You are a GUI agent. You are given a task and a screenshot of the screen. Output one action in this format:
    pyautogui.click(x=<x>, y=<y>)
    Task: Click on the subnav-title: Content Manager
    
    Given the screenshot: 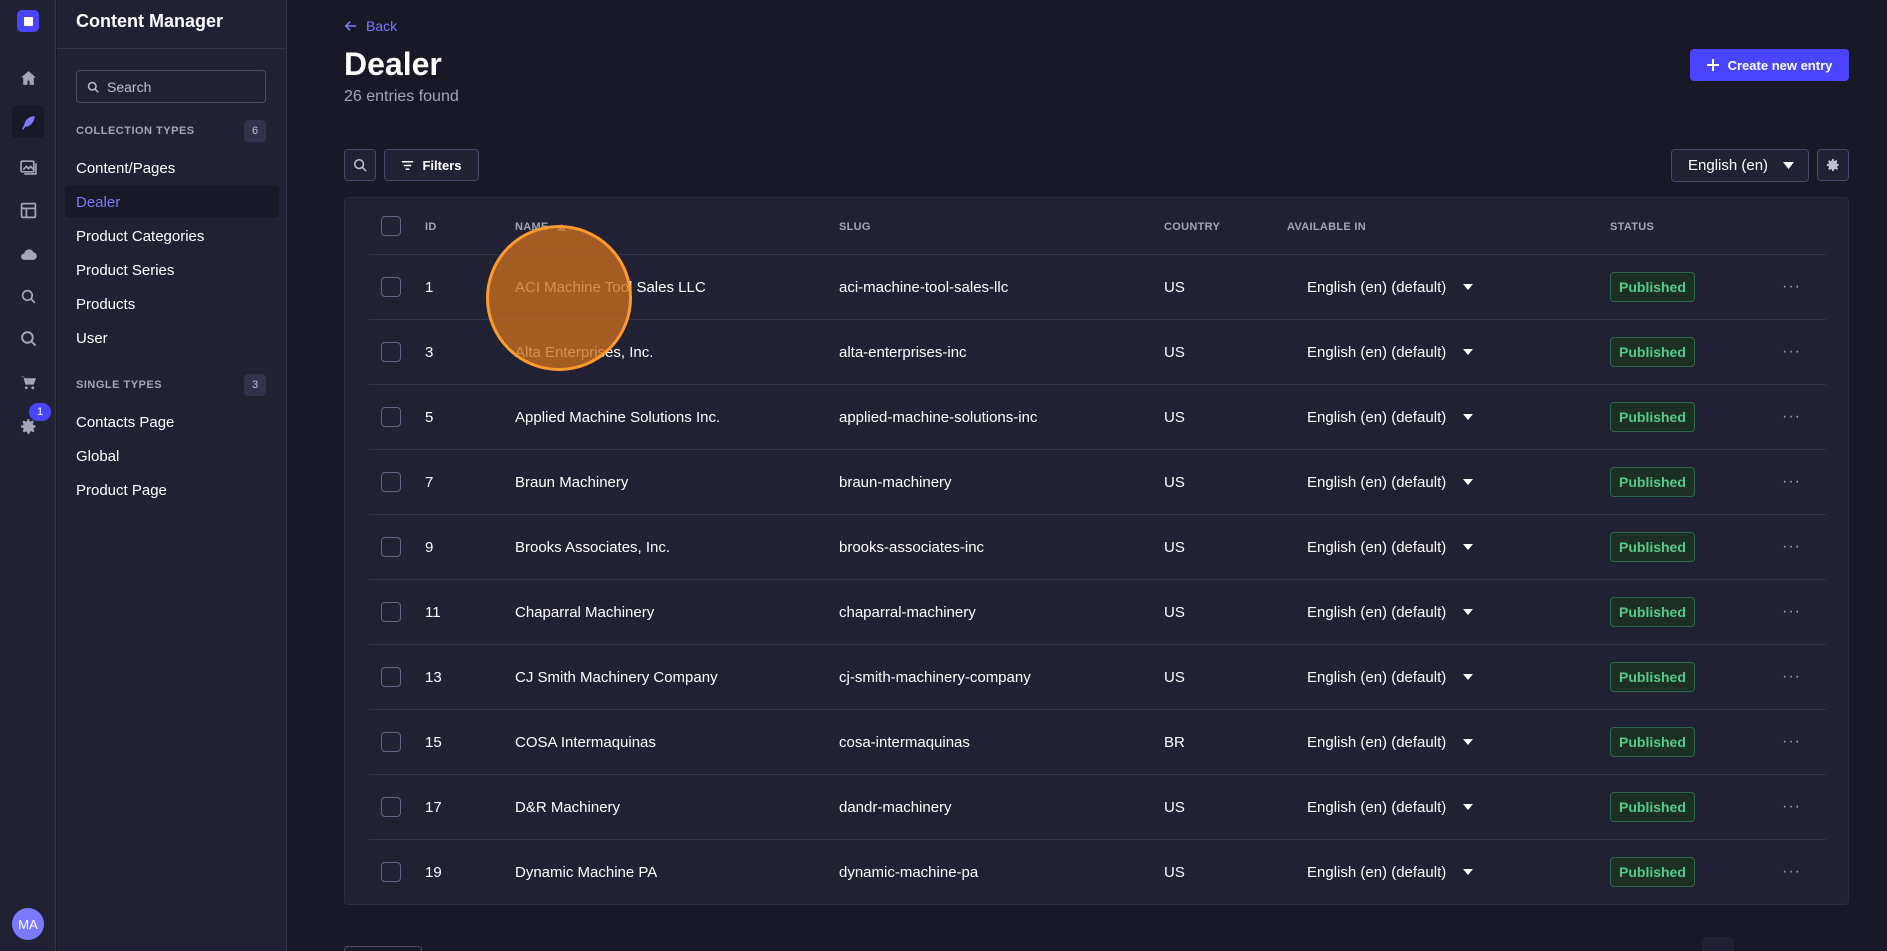 What is the action you would take?
    pyautogui.click(x=150, y=21)
    